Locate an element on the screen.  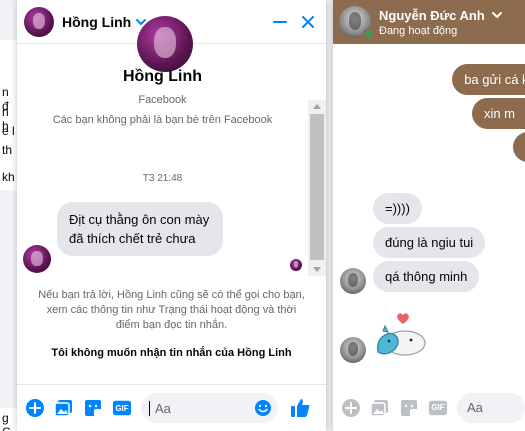
minimize-button is located at coordinates (280, 22).